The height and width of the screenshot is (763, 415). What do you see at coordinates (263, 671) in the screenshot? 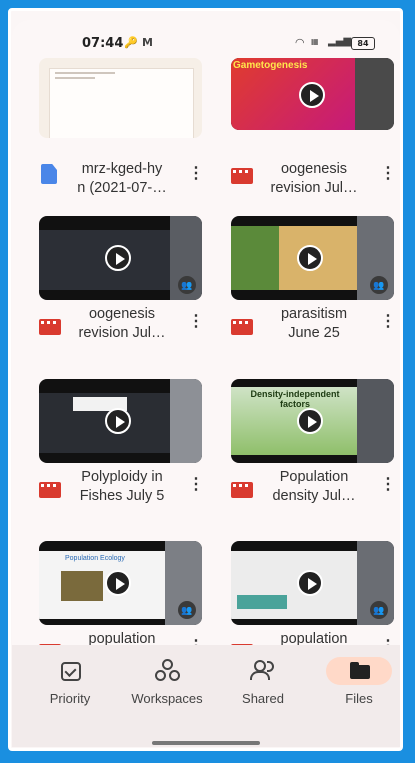
I see `shared-icon` at bounding box center [263, 671].